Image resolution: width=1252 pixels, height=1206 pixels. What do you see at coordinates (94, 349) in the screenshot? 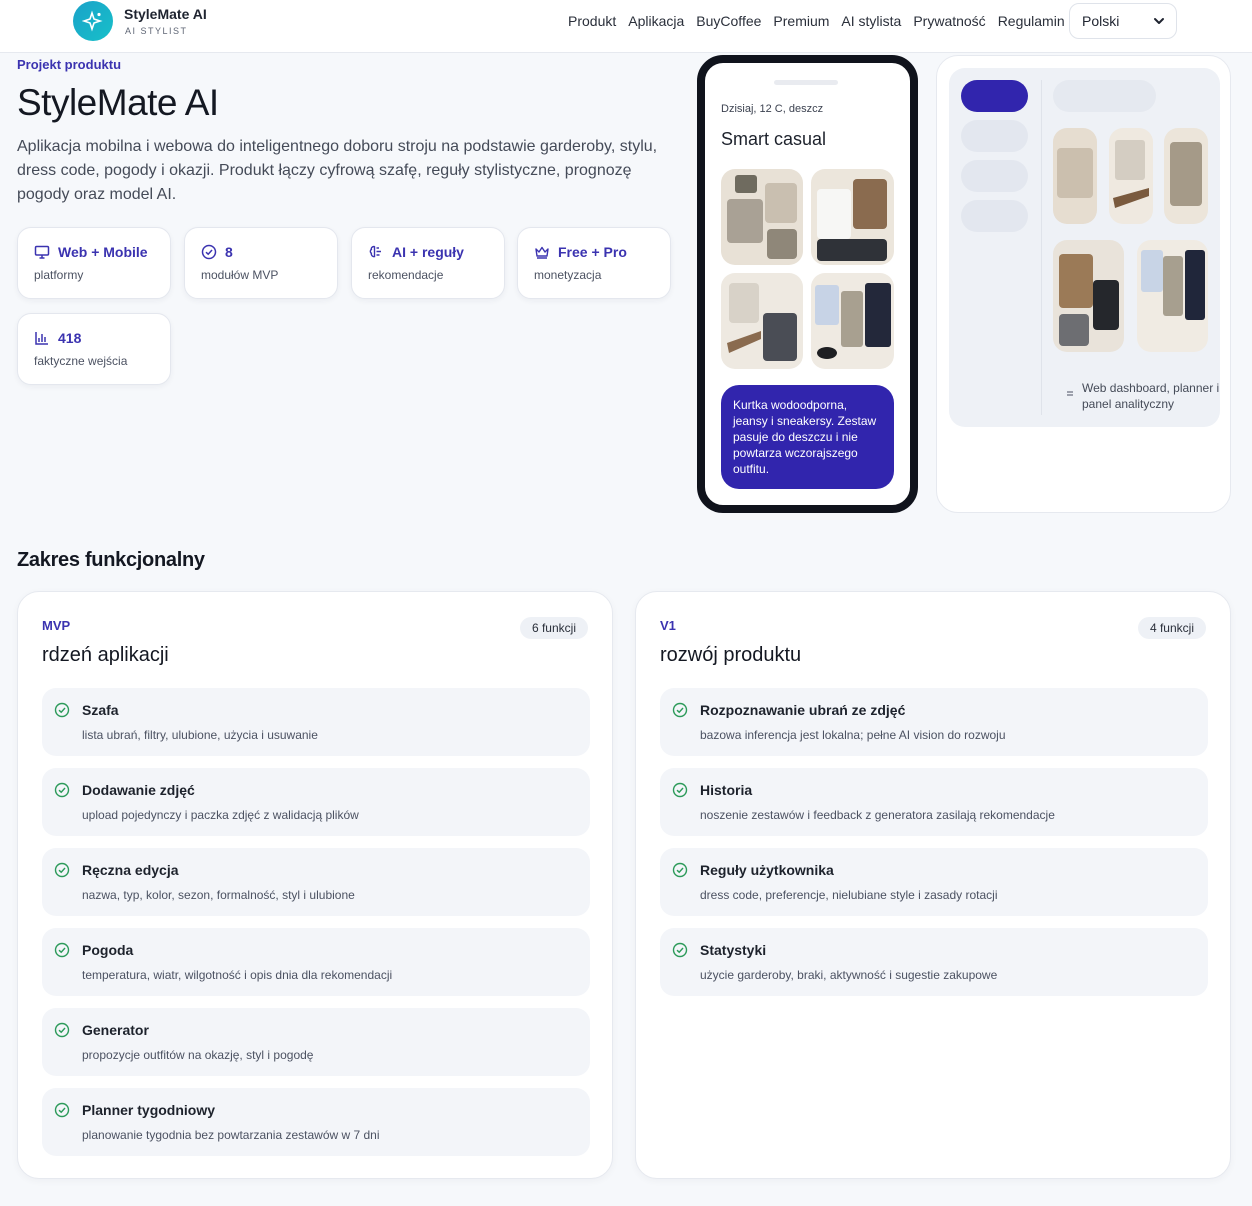
I see `stat-card-visits: 418 faktyczne wejścia` at bounding box center [94, 349].